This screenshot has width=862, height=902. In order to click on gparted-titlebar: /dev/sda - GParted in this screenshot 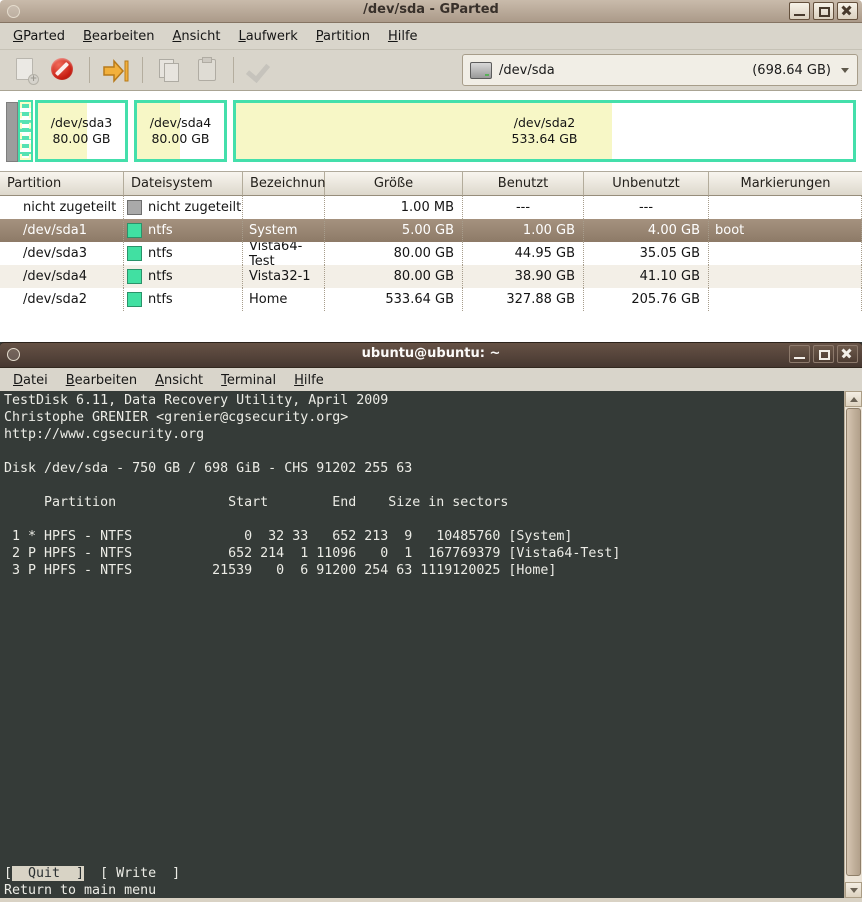, I will do `click(431, 11)`.